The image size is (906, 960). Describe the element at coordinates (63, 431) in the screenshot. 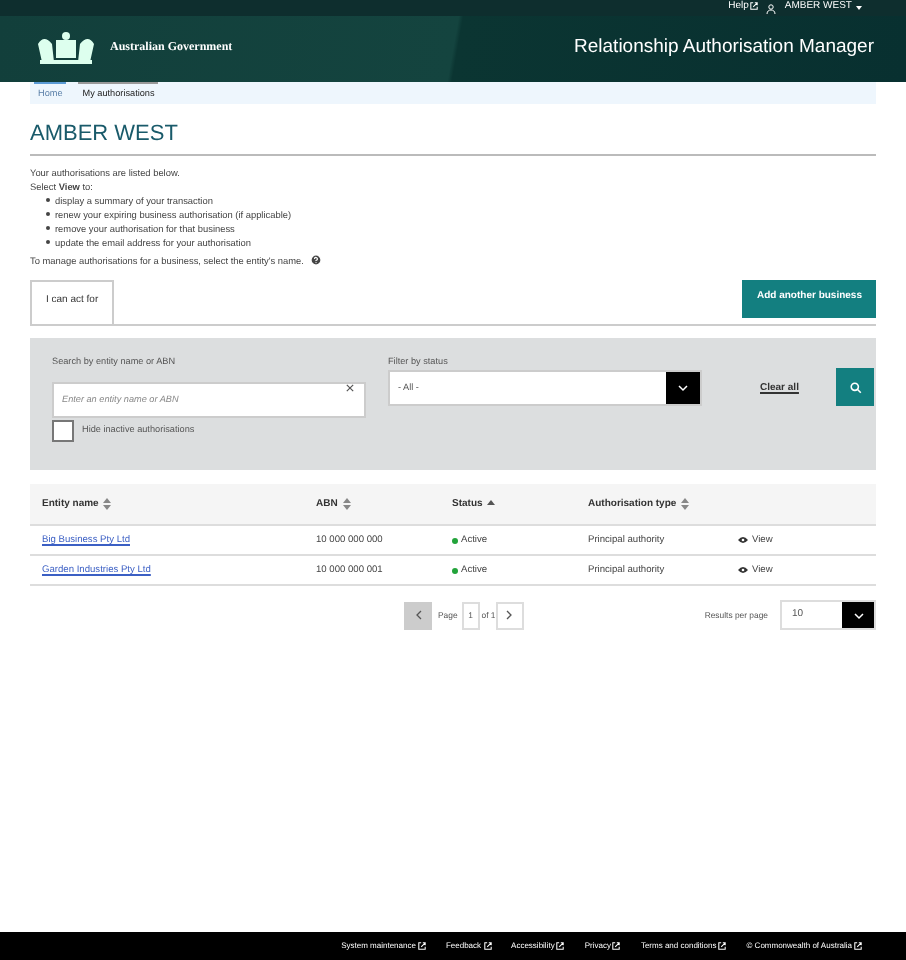

I see `checkbox` at that location.